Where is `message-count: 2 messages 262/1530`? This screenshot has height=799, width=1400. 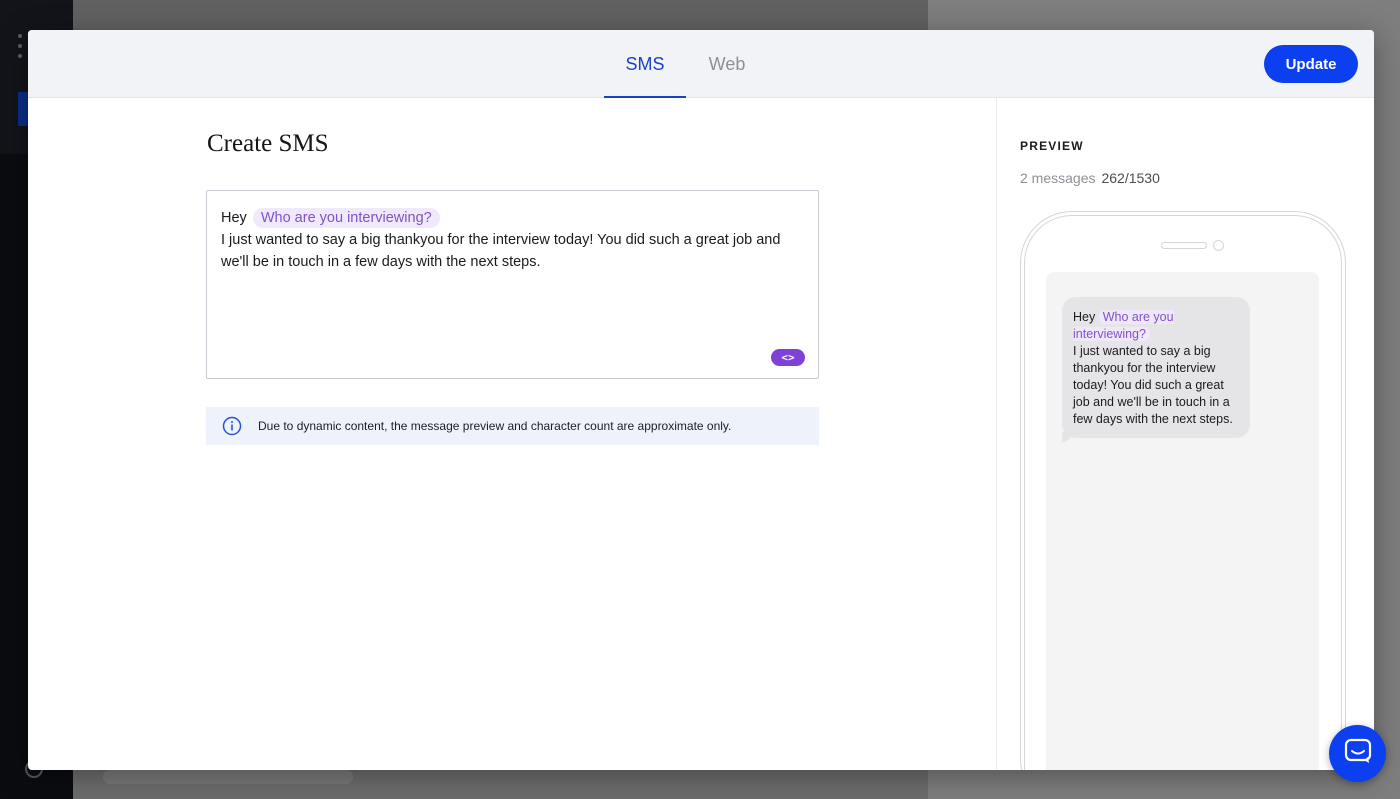 message-count: 2 messages 262/1530 is located at coordinates (1090, 178).